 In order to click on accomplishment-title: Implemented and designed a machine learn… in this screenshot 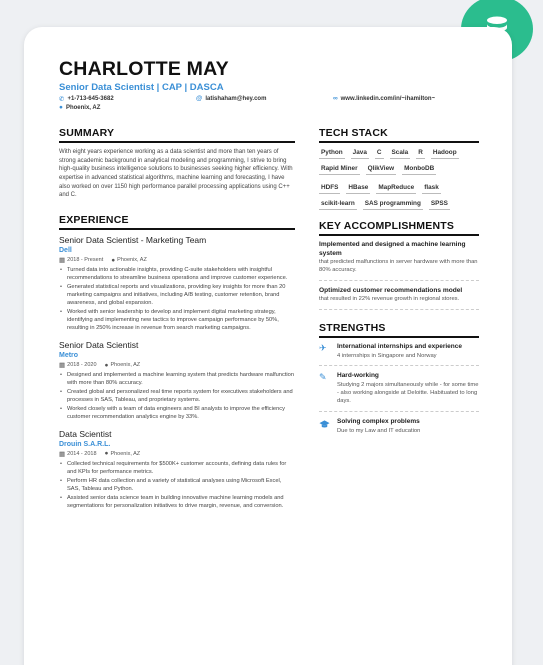, I will do `click(392, 249)`.